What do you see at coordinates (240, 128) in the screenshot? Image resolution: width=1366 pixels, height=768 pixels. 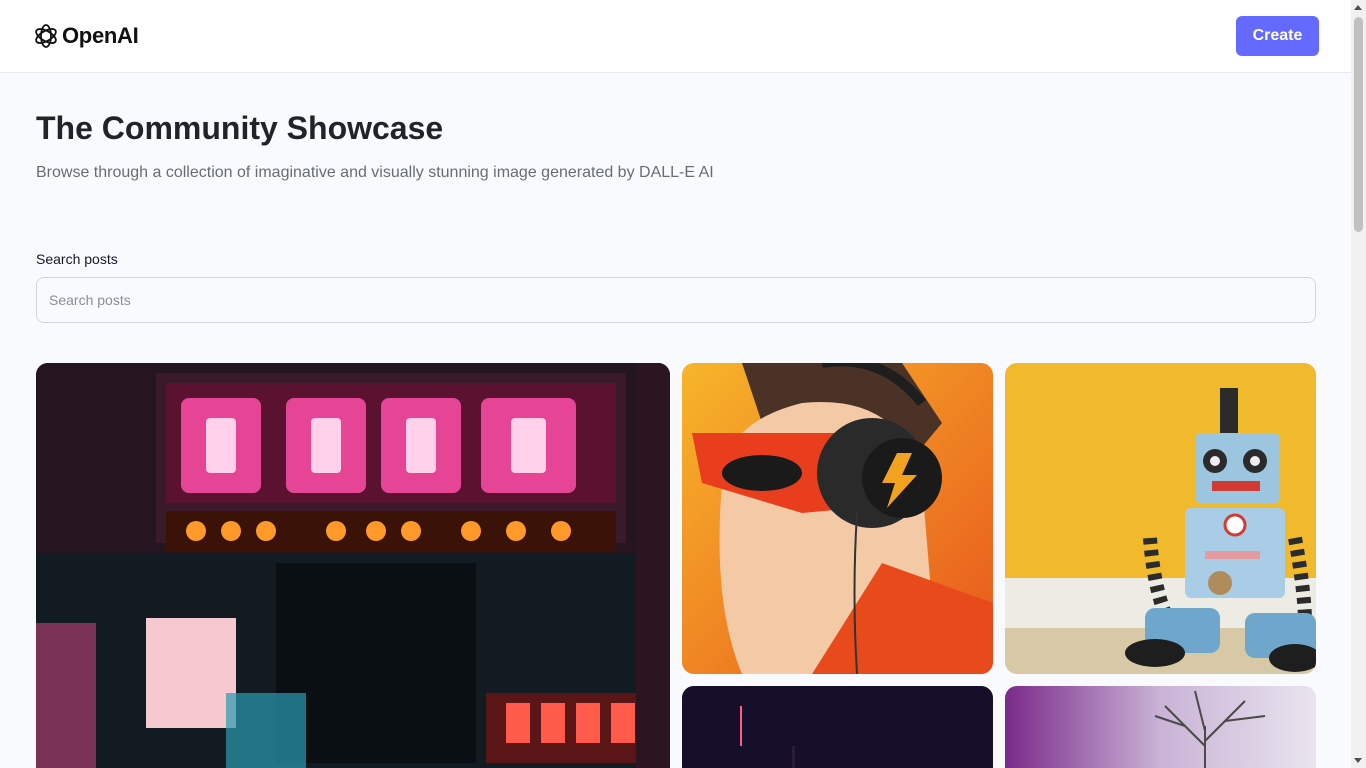 I see `page-title: The Community Showcase` at bounding box center [240, 128].